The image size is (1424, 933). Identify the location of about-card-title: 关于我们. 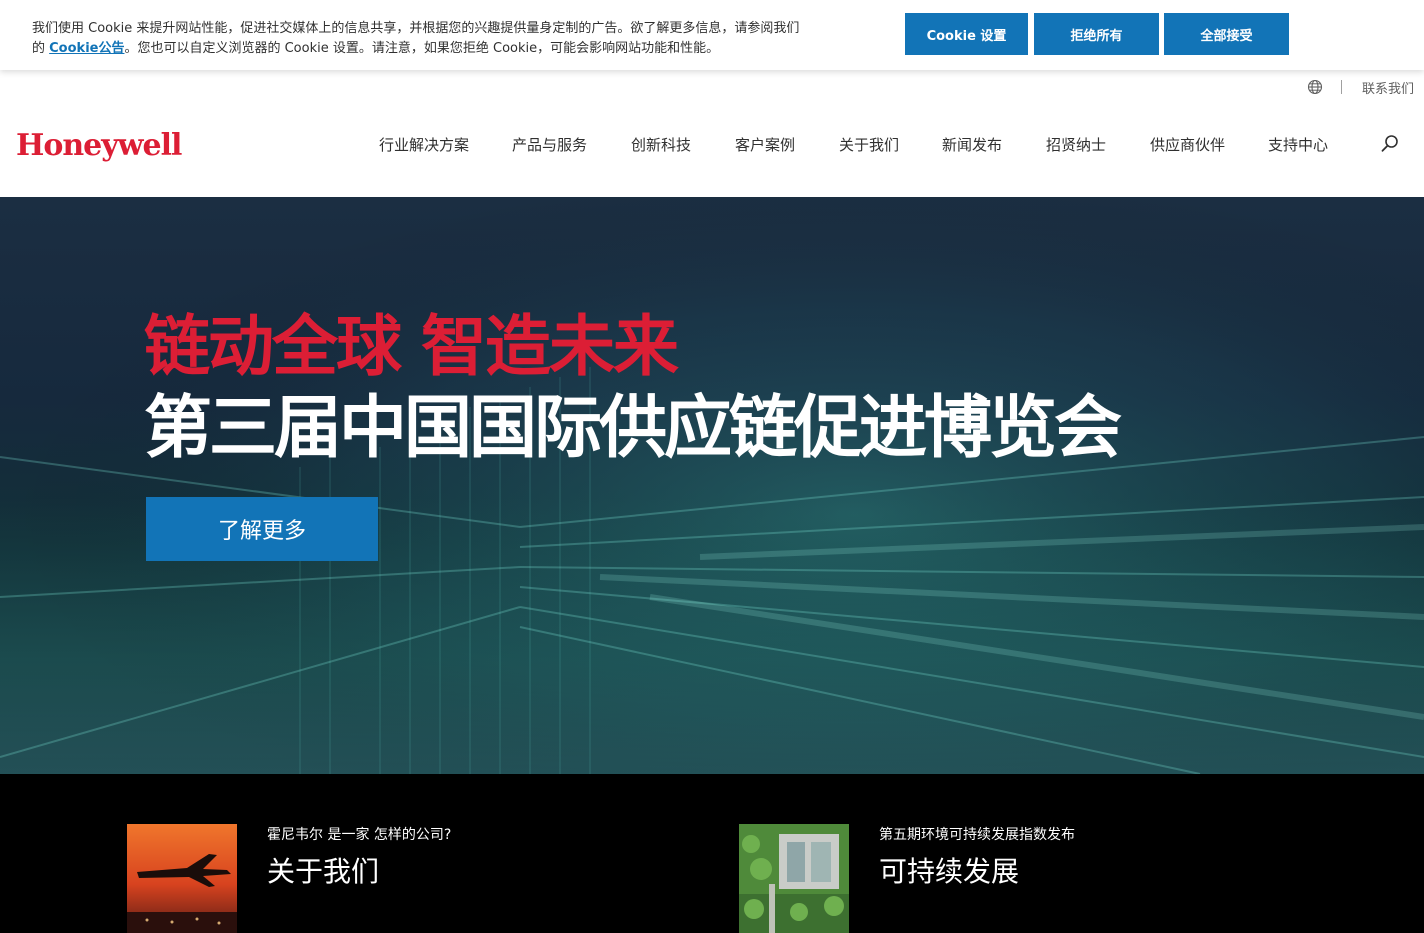
(323, 870).